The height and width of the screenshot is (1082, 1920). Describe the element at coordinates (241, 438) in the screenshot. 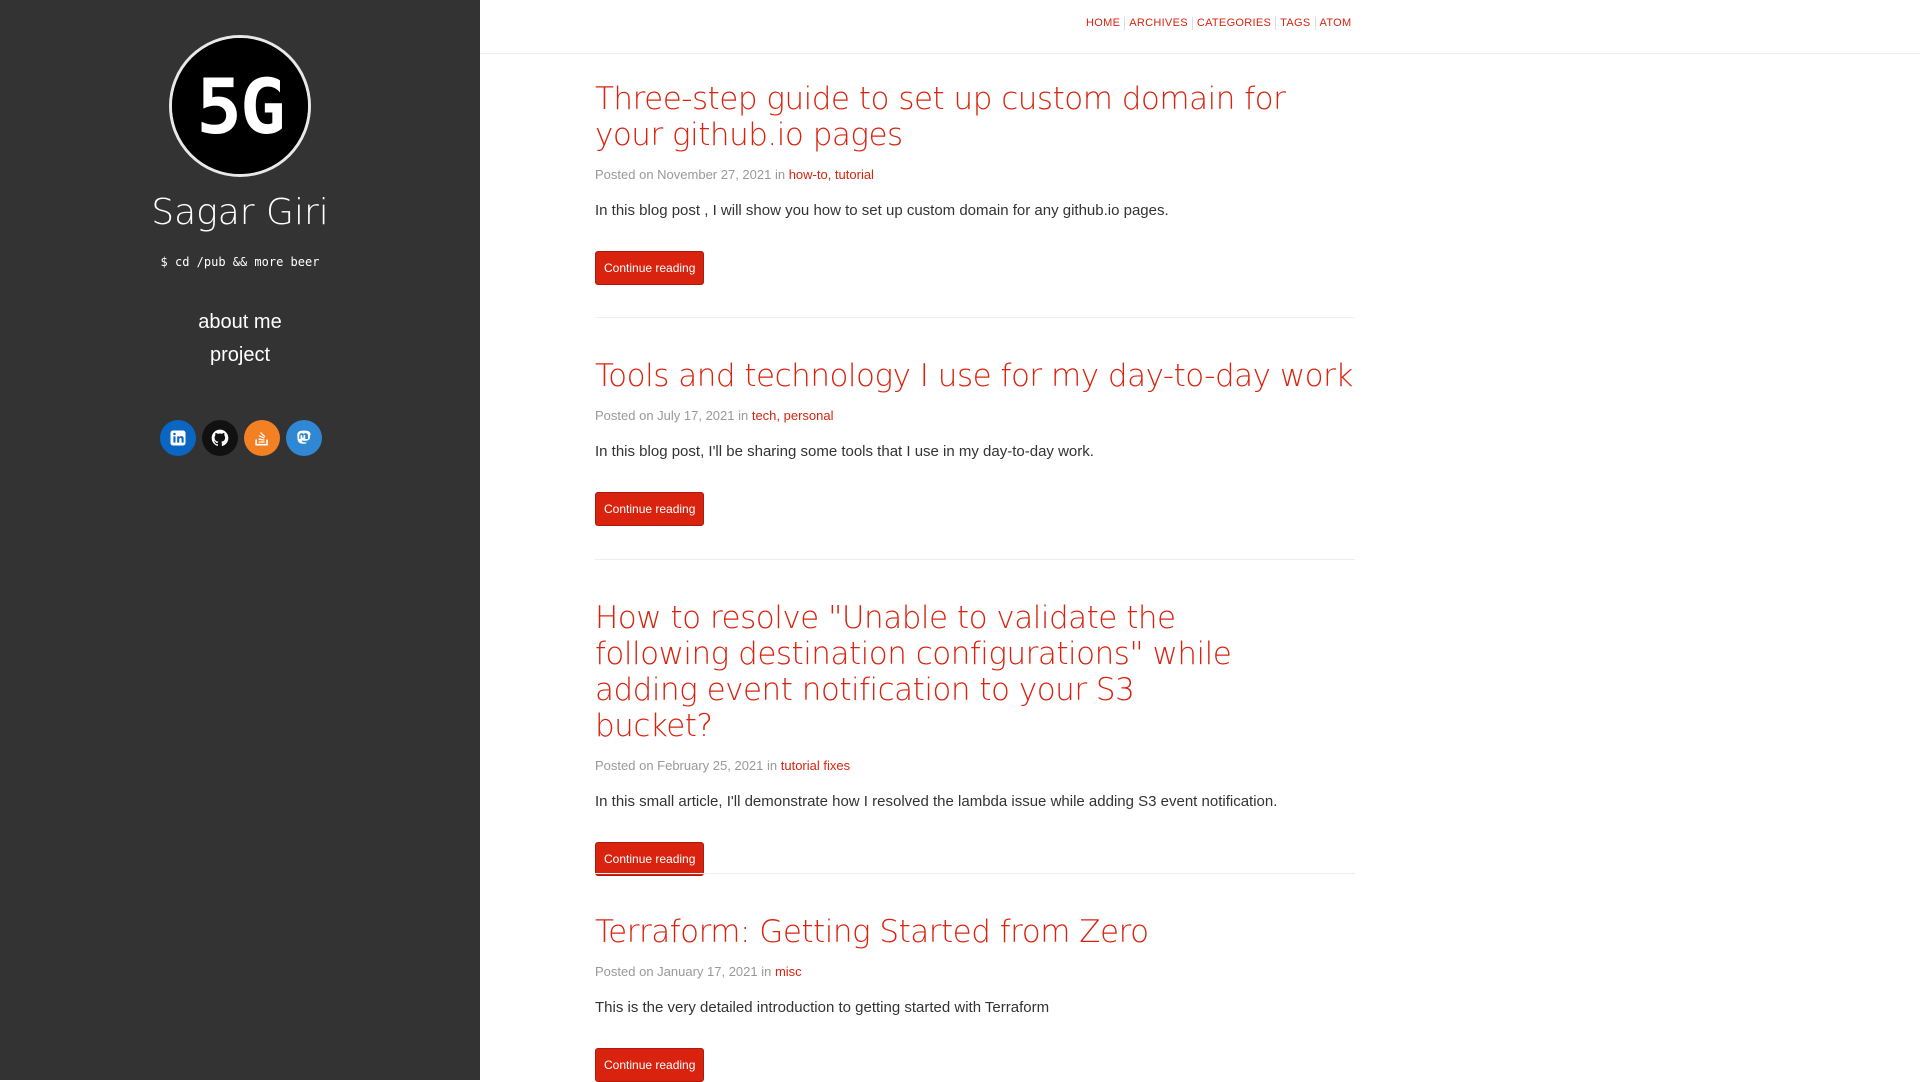

I see `social-links` at that location.